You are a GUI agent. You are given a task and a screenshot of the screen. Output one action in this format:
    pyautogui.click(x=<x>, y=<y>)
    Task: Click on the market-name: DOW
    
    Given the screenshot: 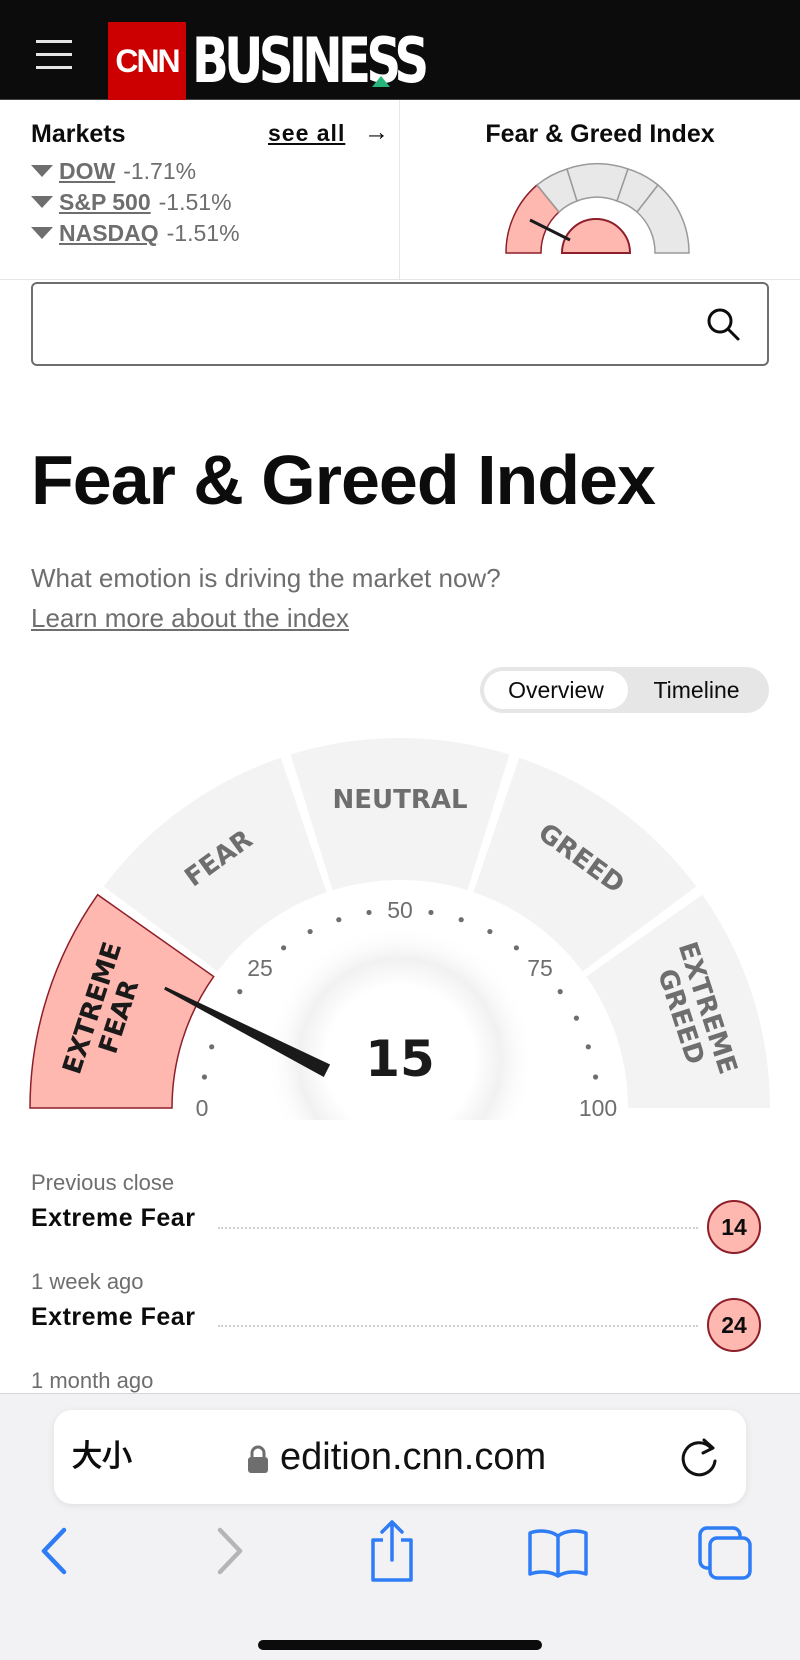 What is the action you would take?
    pyautogui.click(x=87, y=171)
    